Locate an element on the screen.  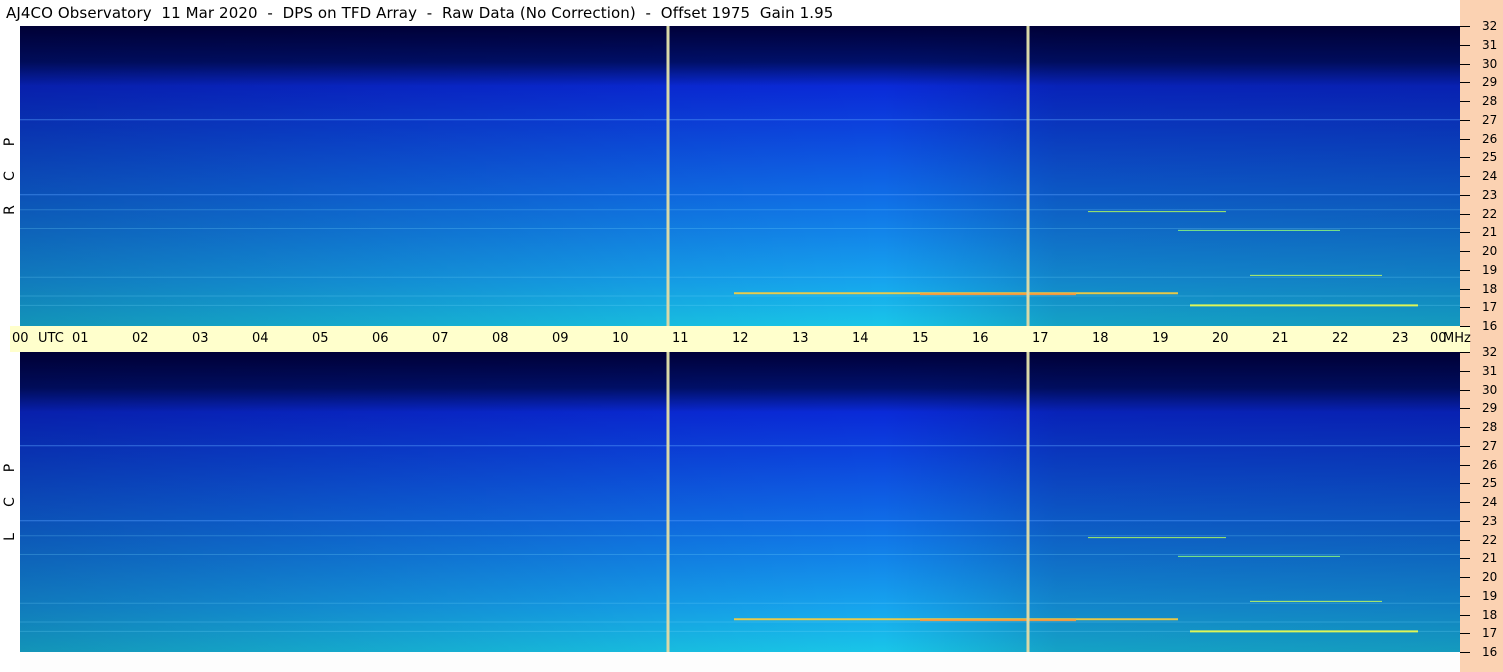
time-tick-label: 03 is located at coordinates (200, 338).